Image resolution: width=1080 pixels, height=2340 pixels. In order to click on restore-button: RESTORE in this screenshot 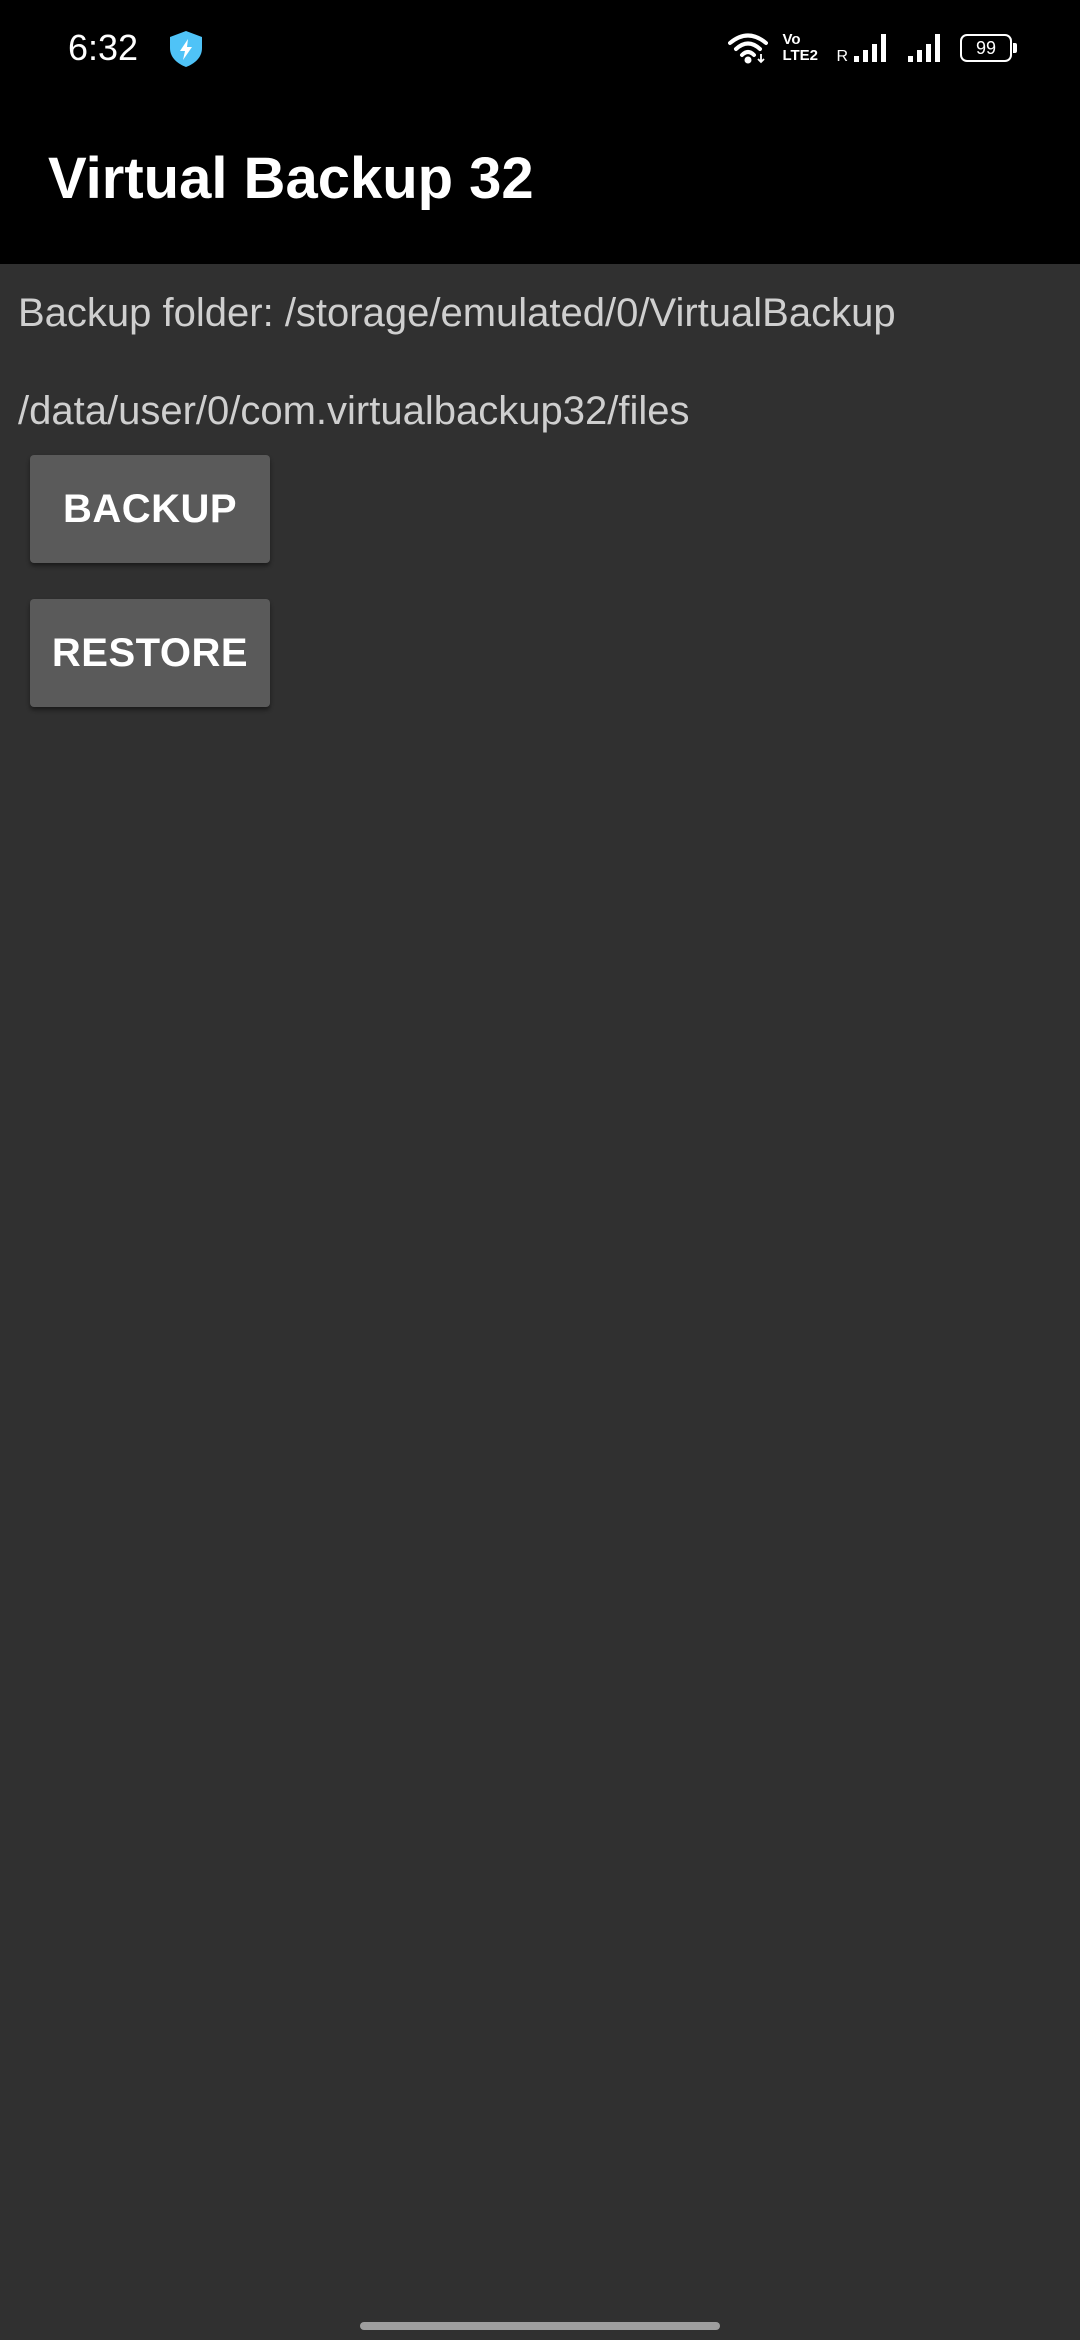, I will do `click(150, 653)`.